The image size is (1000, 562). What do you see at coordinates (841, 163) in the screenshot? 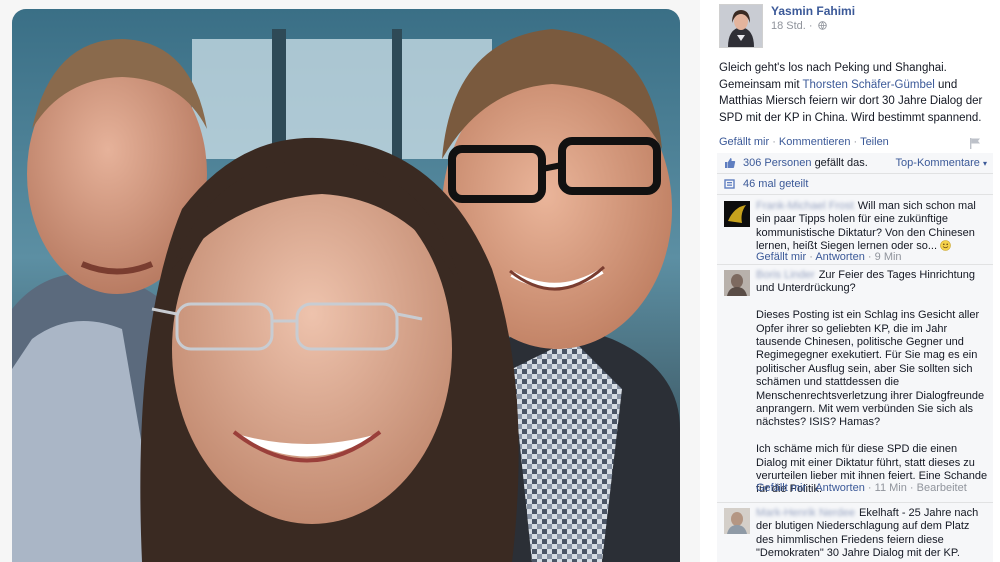
I see `likes-suffix: gefällt das.` at bounding box center [841, 163].